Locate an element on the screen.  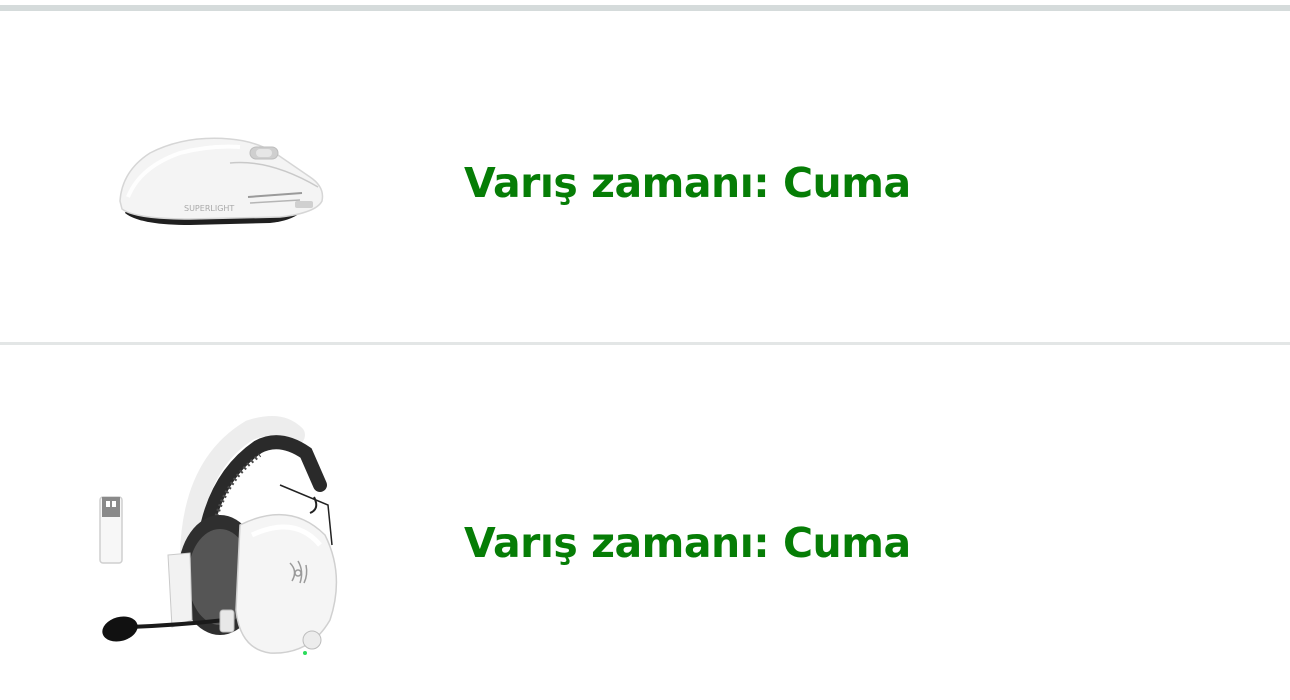
mouse-logo-text: SUPERLIGHT is located at coordinates (209, 208).